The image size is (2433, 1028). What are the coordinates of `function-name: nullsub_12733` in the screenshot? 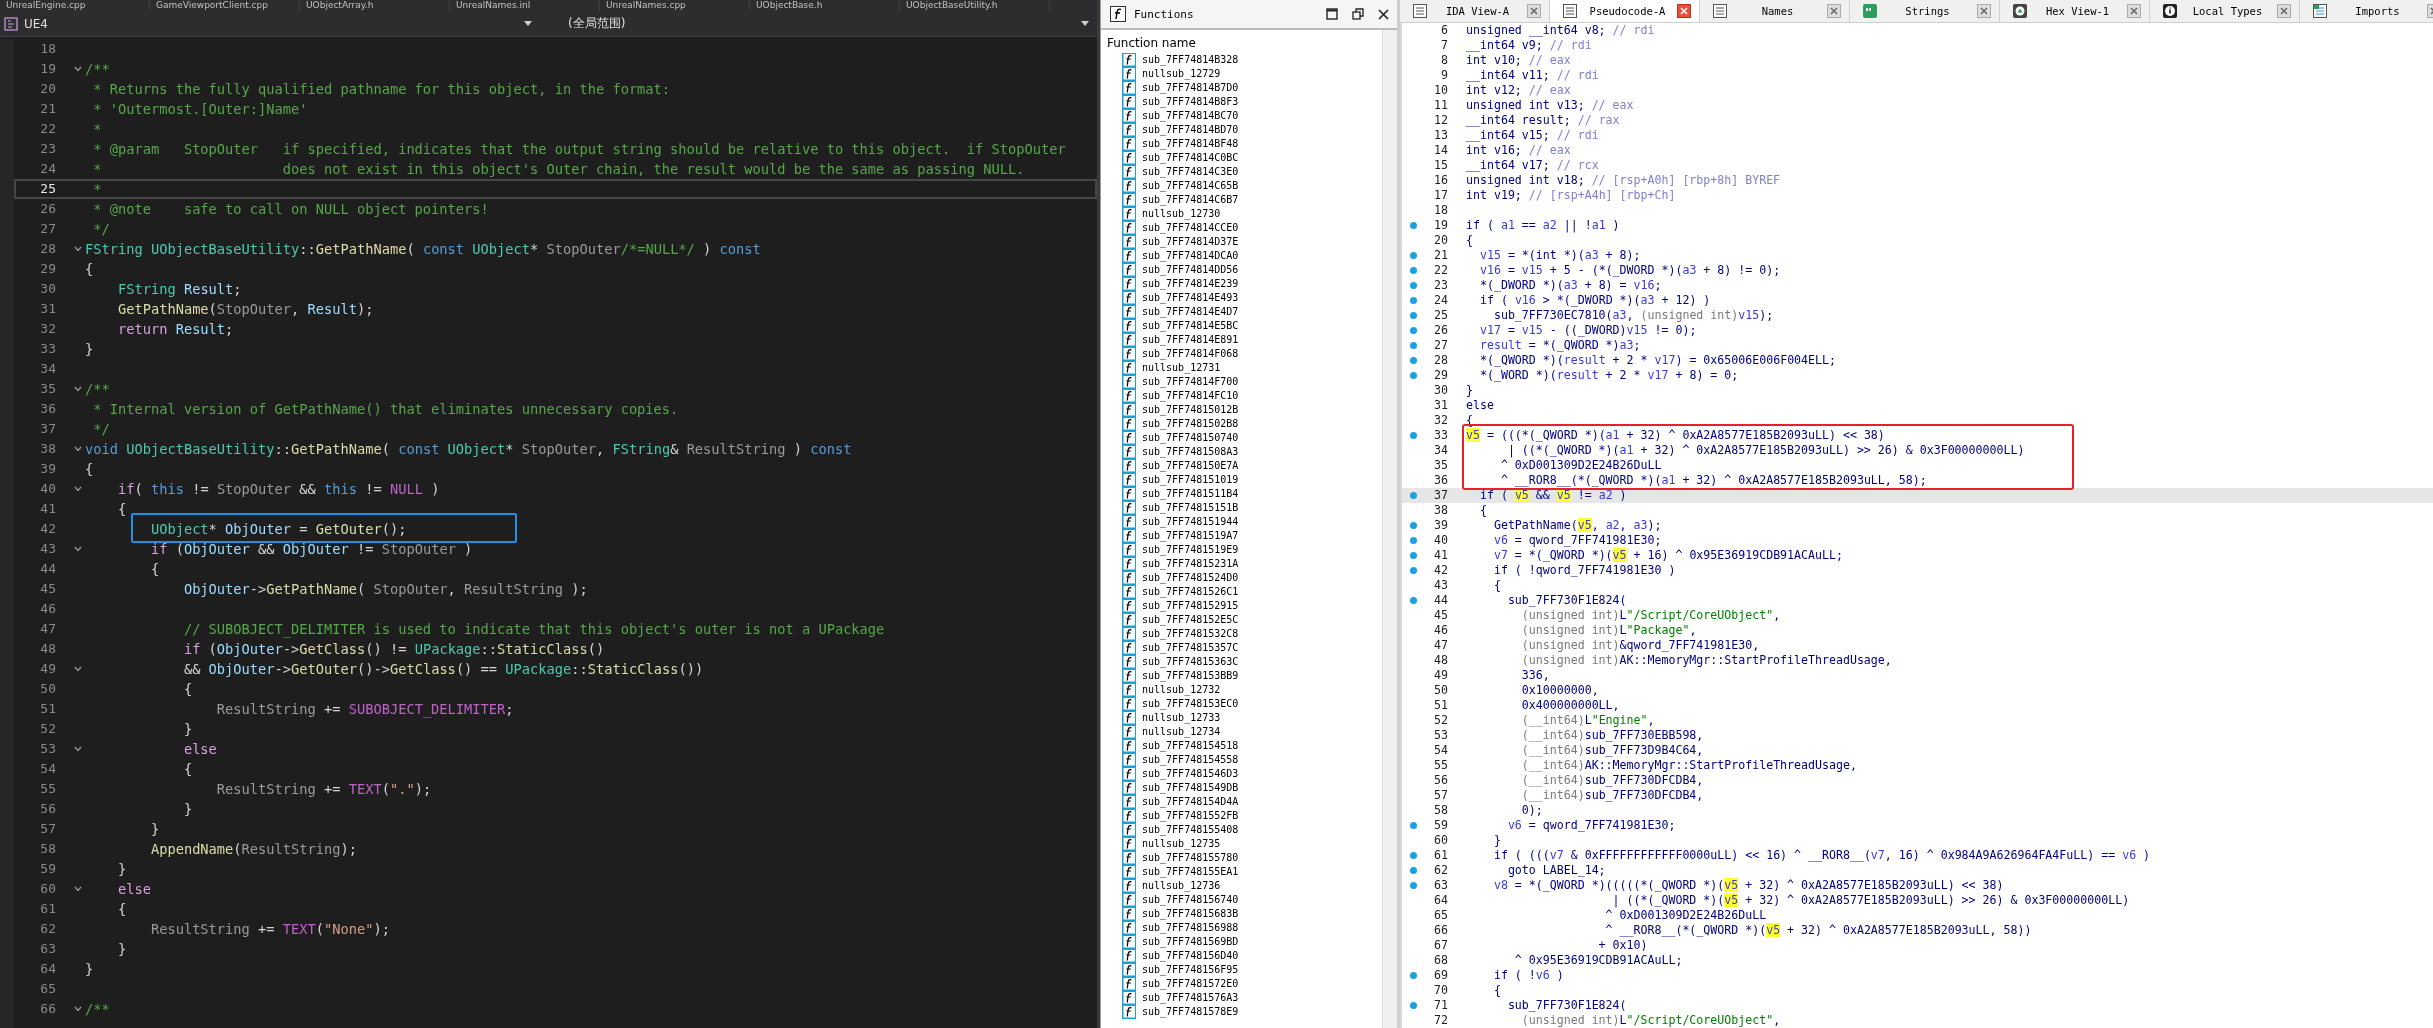 It's located at (1181, 718).